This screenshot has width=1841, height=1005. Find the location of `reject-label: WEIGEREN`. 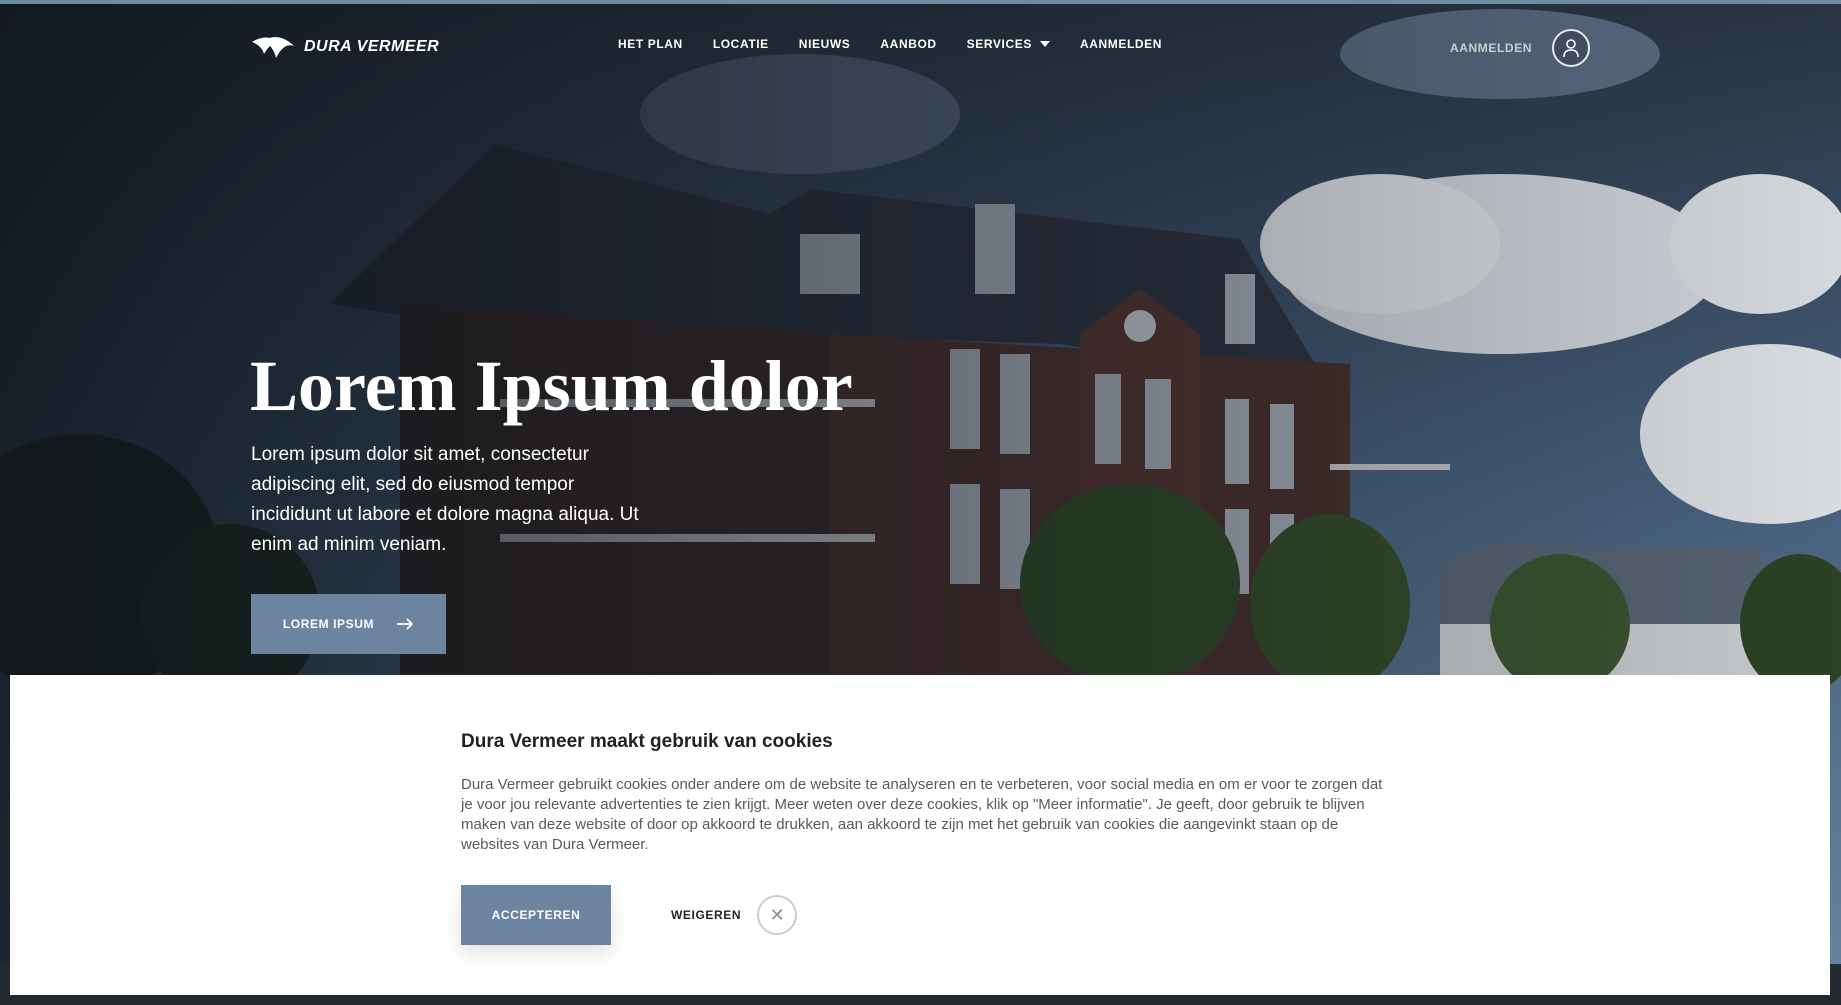

reject-label: WEIGEREN is located at coordinates (706, 915).